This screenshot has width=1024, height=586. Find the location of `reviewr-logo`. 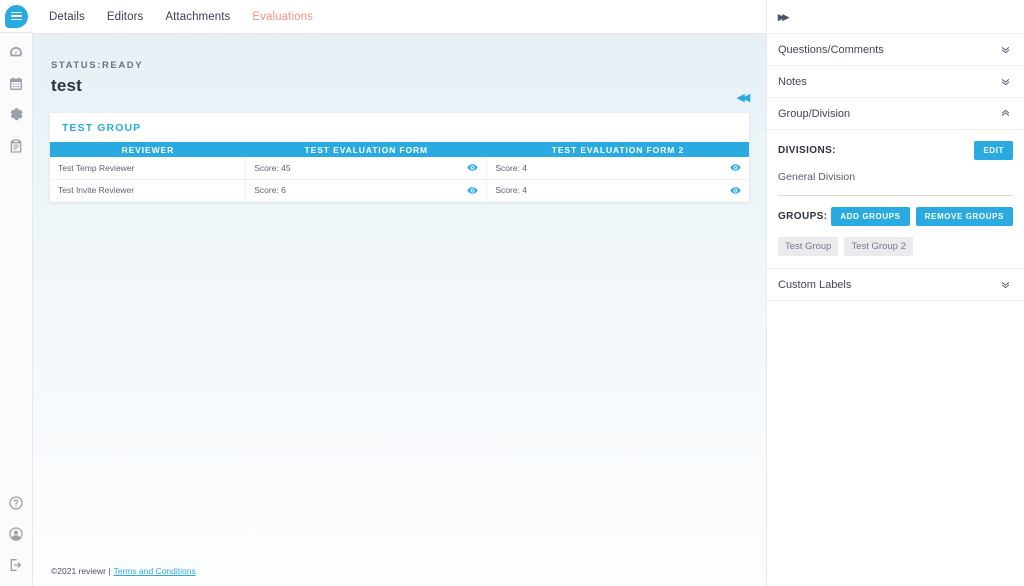

reviewr-logo is located at coordinates (16, 16).